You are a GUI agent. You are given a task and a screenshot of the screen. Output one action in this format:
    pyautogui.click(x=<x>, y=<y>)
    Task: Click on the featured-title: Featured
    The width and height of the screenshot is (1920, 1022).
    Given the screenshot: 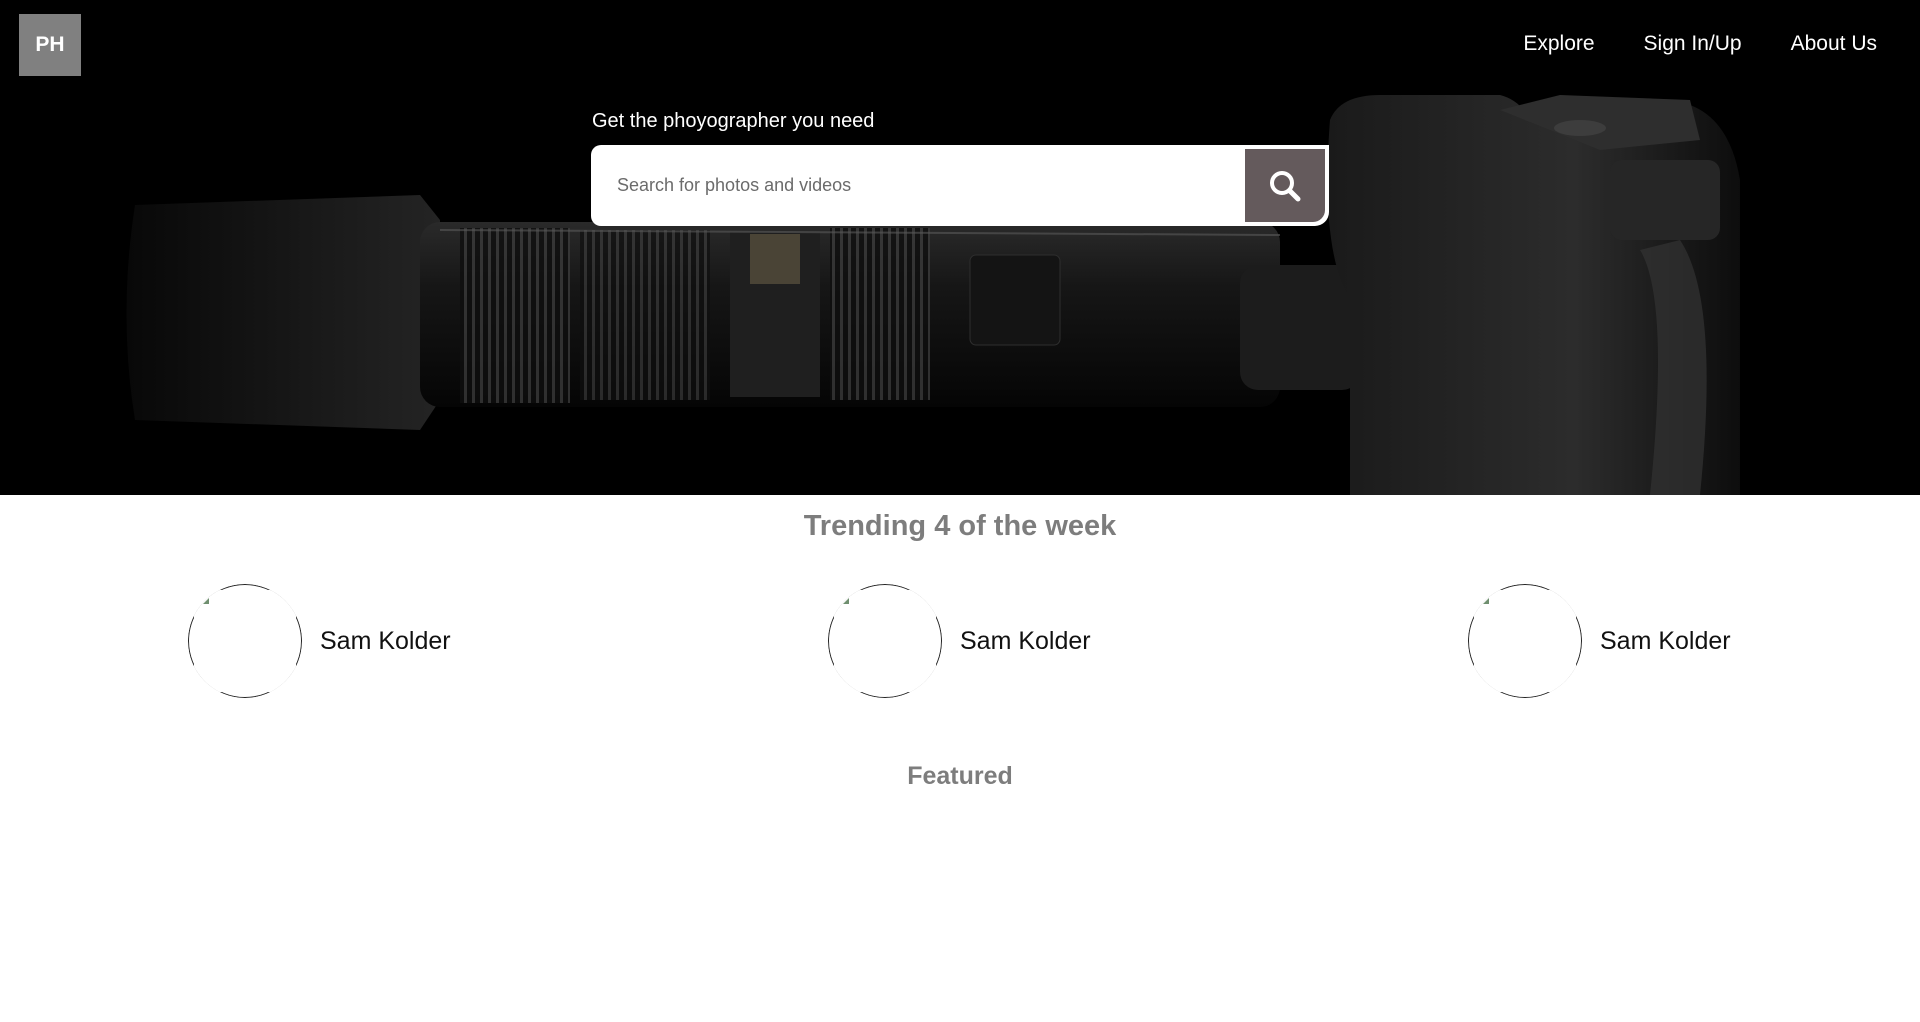 What is the action you would take?
    pyautogui.click(x=960, y=776)
    